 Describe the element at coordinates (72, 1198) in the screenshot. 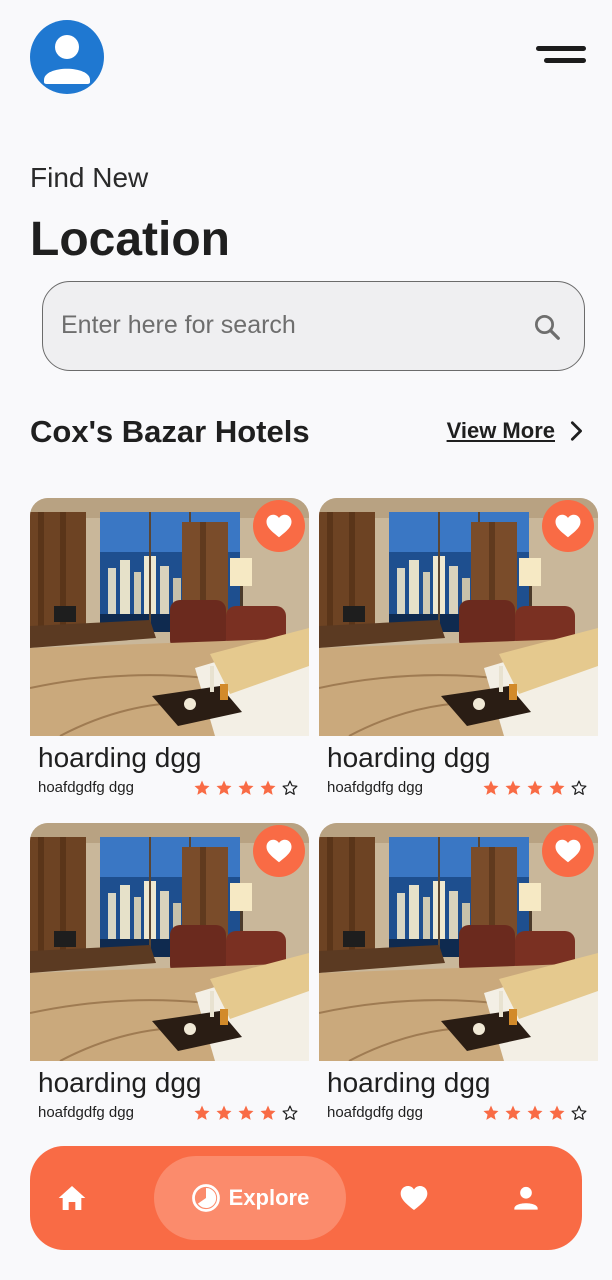

I see `home-icon` at that location.